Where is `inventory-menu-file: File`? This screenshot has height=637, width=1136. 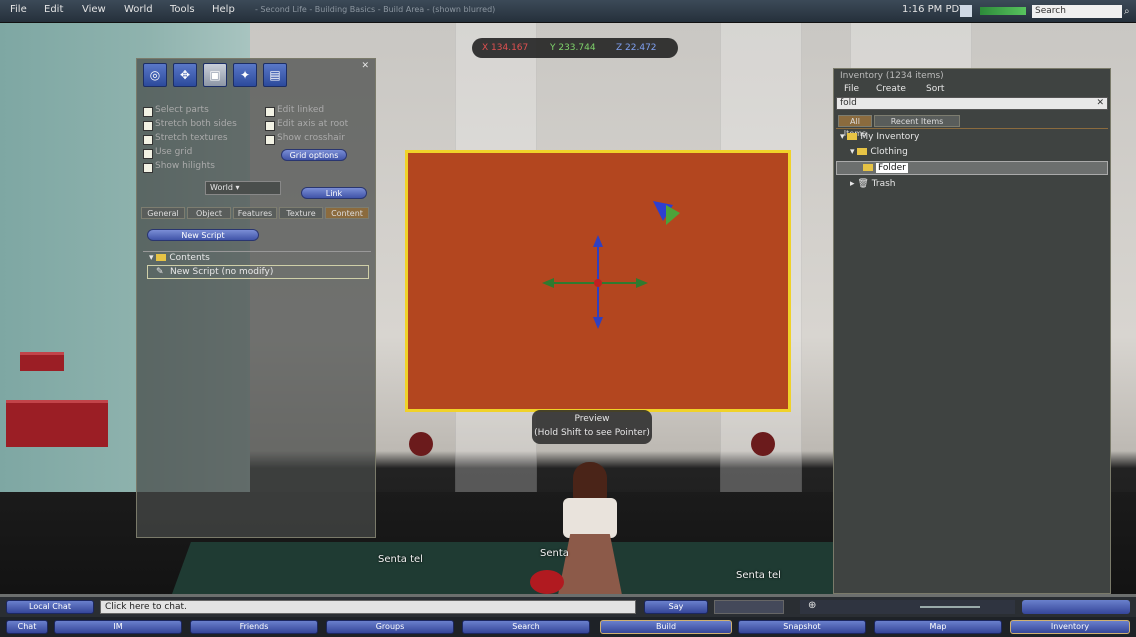
inventory-menu-file: File is located at coordinates (851, 89).